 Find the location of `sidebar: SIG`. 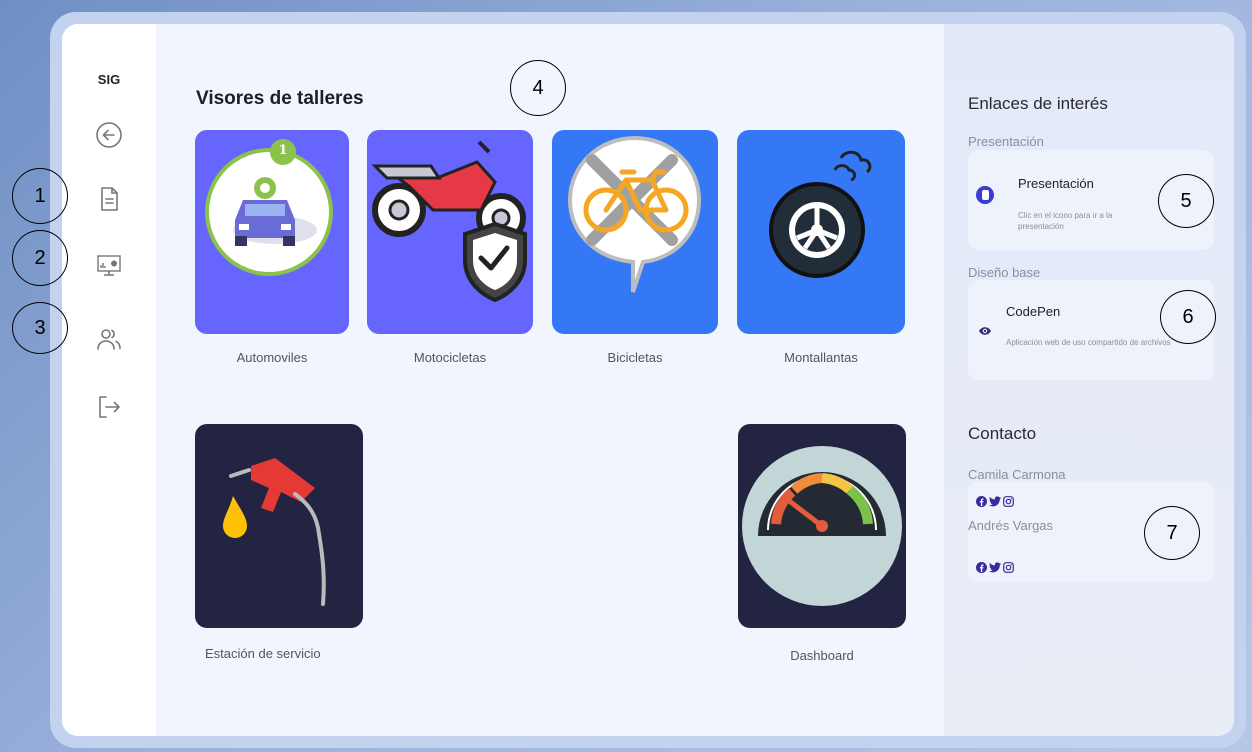

sidebar: SIG is located at coordinates (109, 380).